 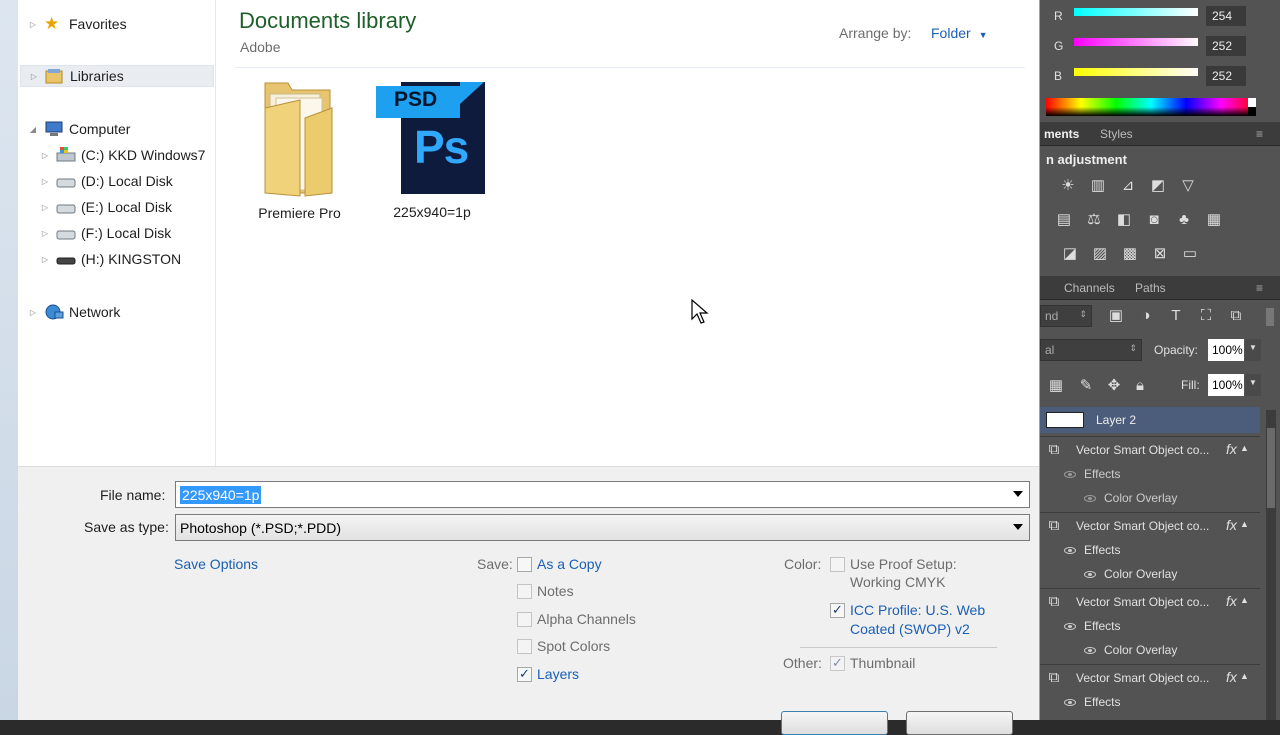 What do you see at coordinates (1252, 111) in the screenshot?
I see `black-swatch` at bounding box center [1252, 111].